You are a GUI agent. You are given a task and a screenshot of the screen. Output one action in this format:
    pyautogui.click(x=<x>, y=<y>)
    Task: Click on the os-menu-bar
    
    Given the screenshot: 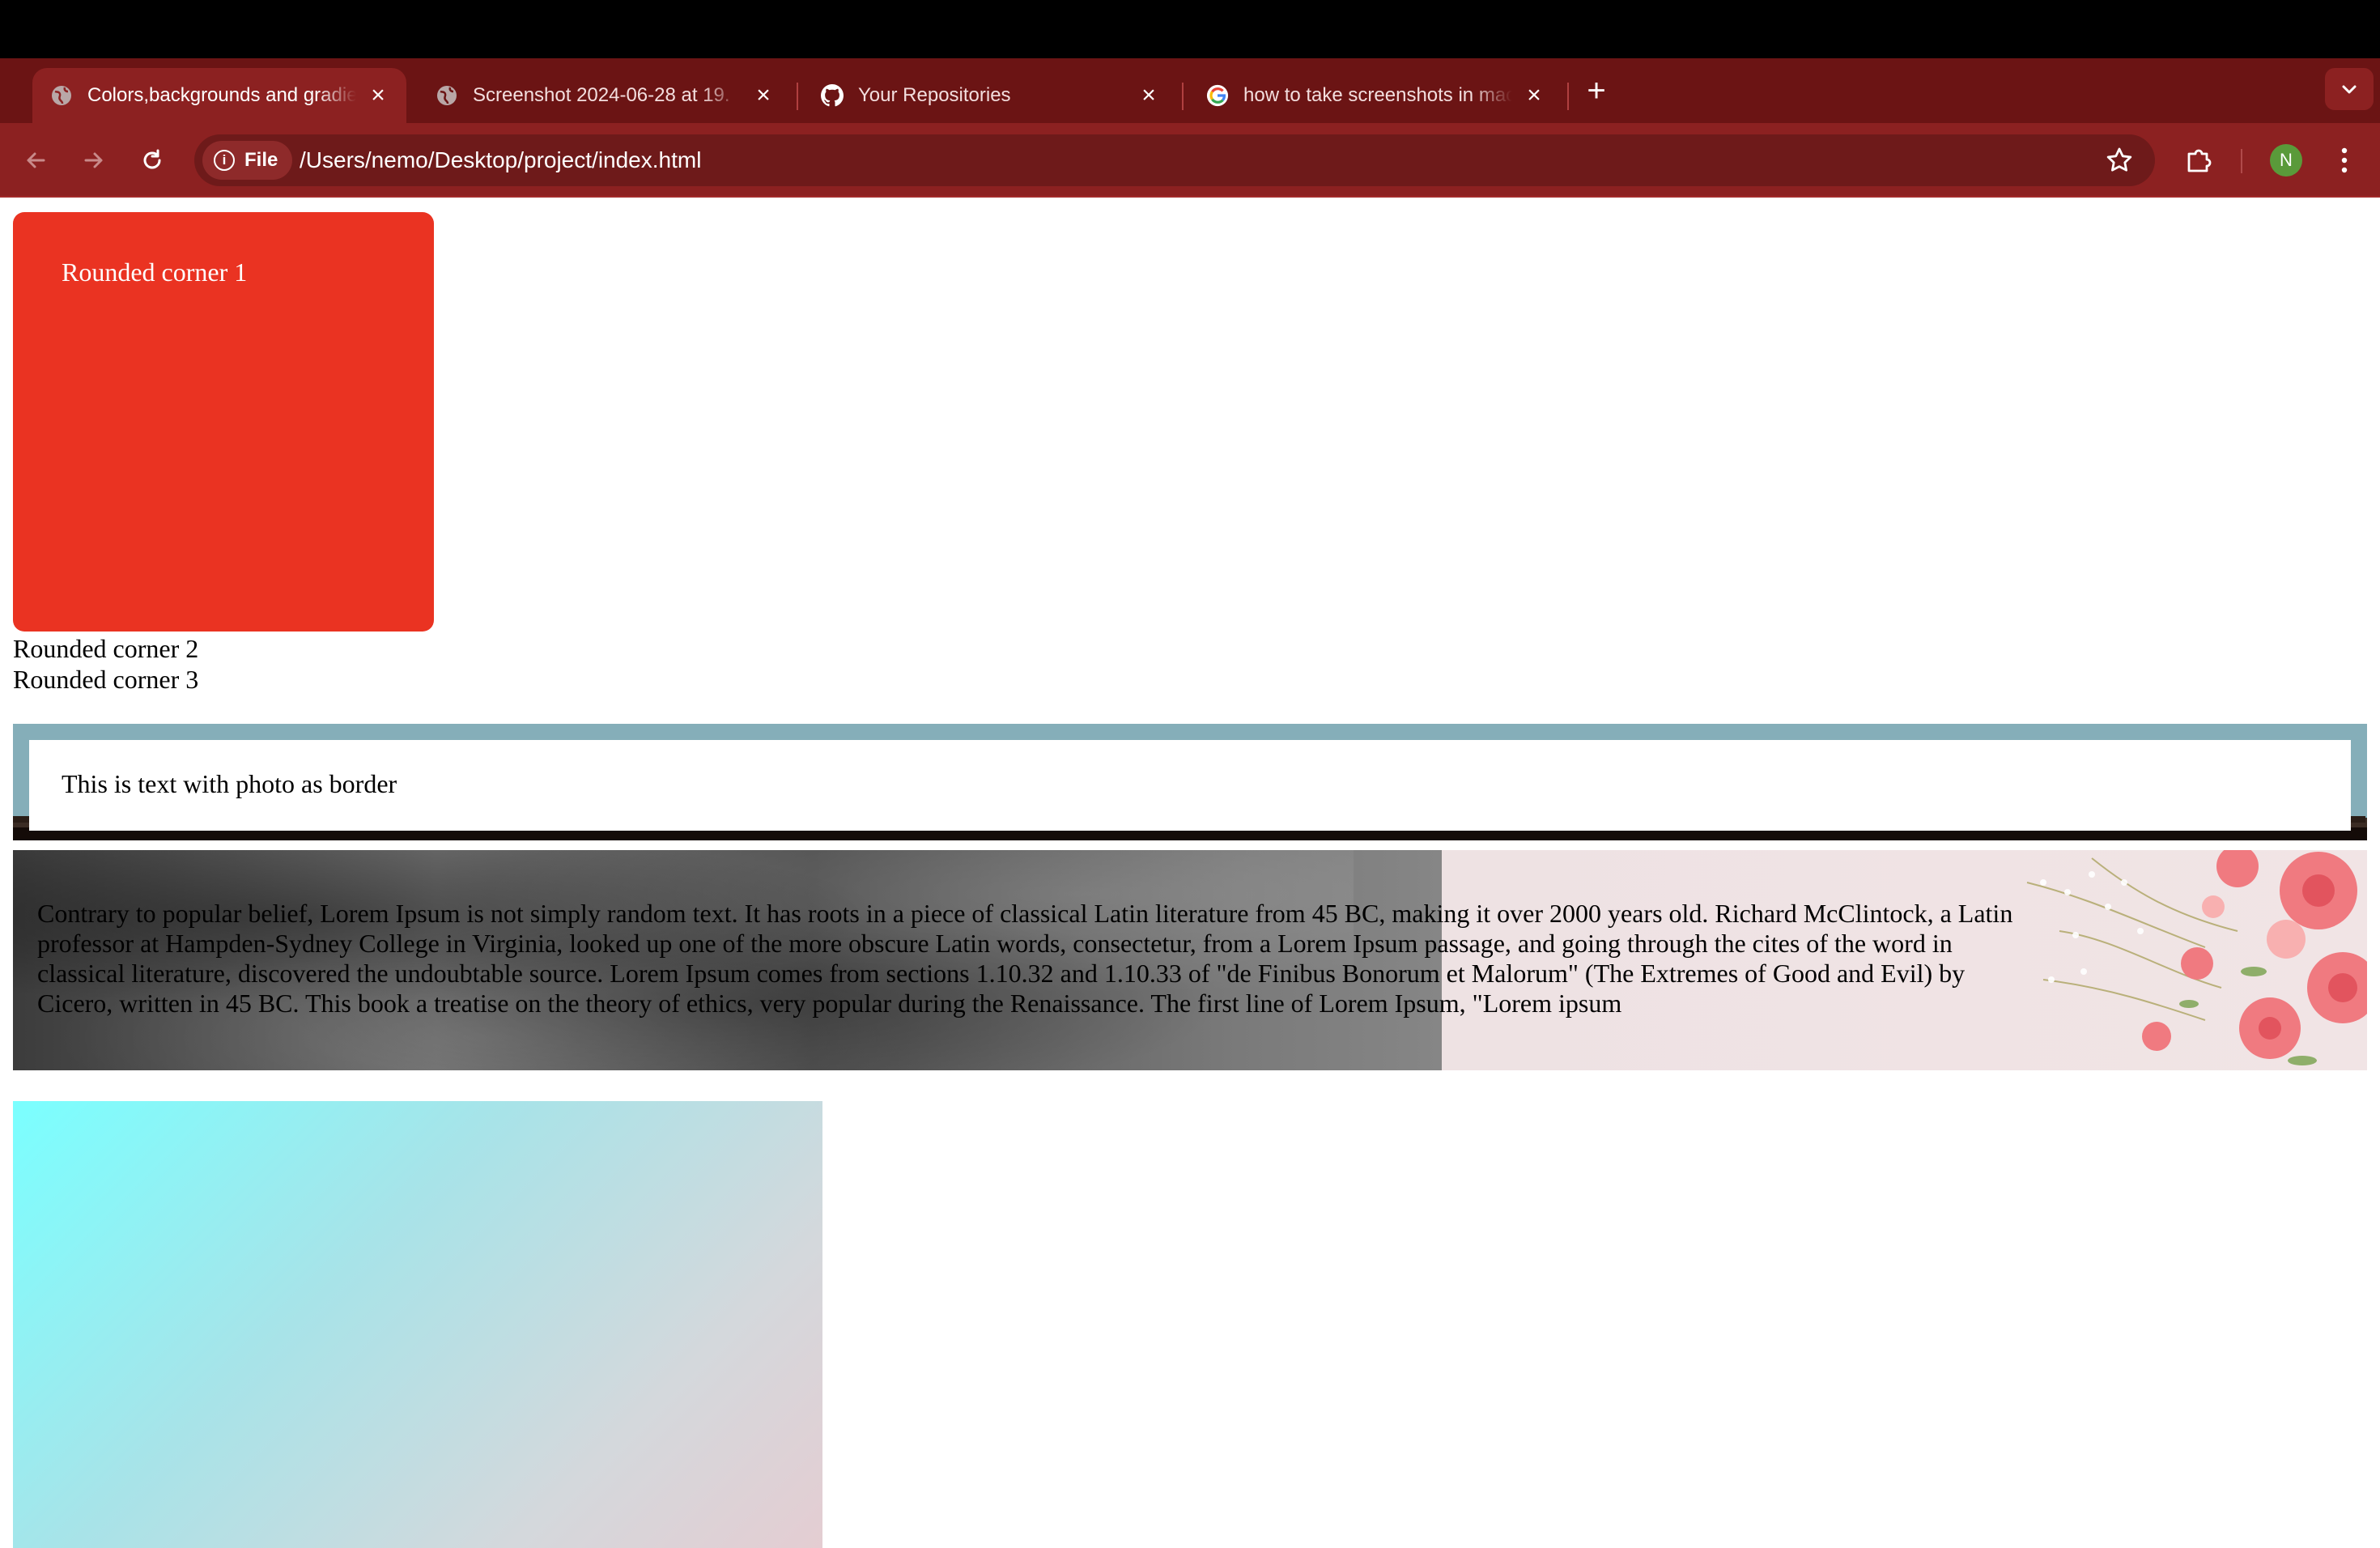 What is the action you would take?
    pyautogui.click(x=1190, y=29)
    